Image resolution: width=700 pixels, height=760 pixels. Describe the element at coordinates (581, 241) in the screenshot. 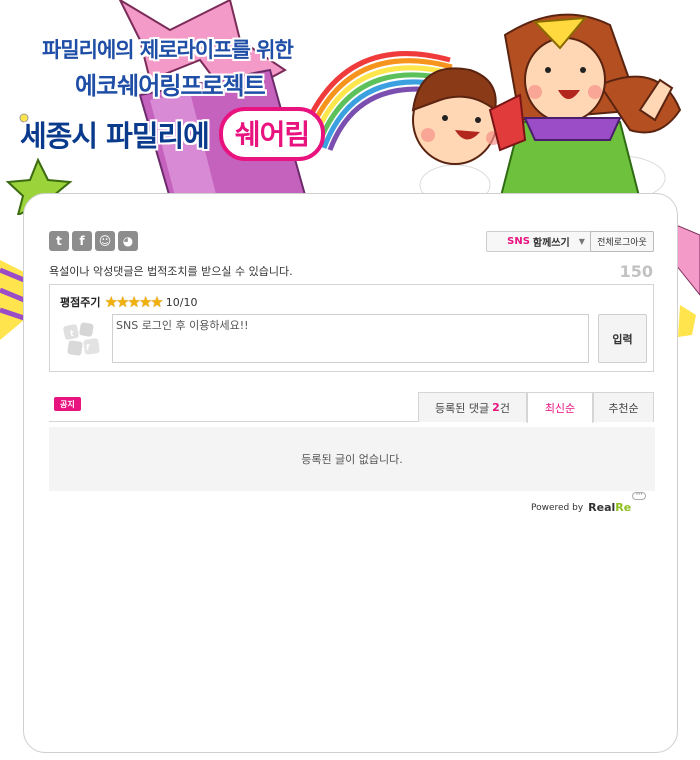

I see `chevron-down-icon: ▼` at that location.